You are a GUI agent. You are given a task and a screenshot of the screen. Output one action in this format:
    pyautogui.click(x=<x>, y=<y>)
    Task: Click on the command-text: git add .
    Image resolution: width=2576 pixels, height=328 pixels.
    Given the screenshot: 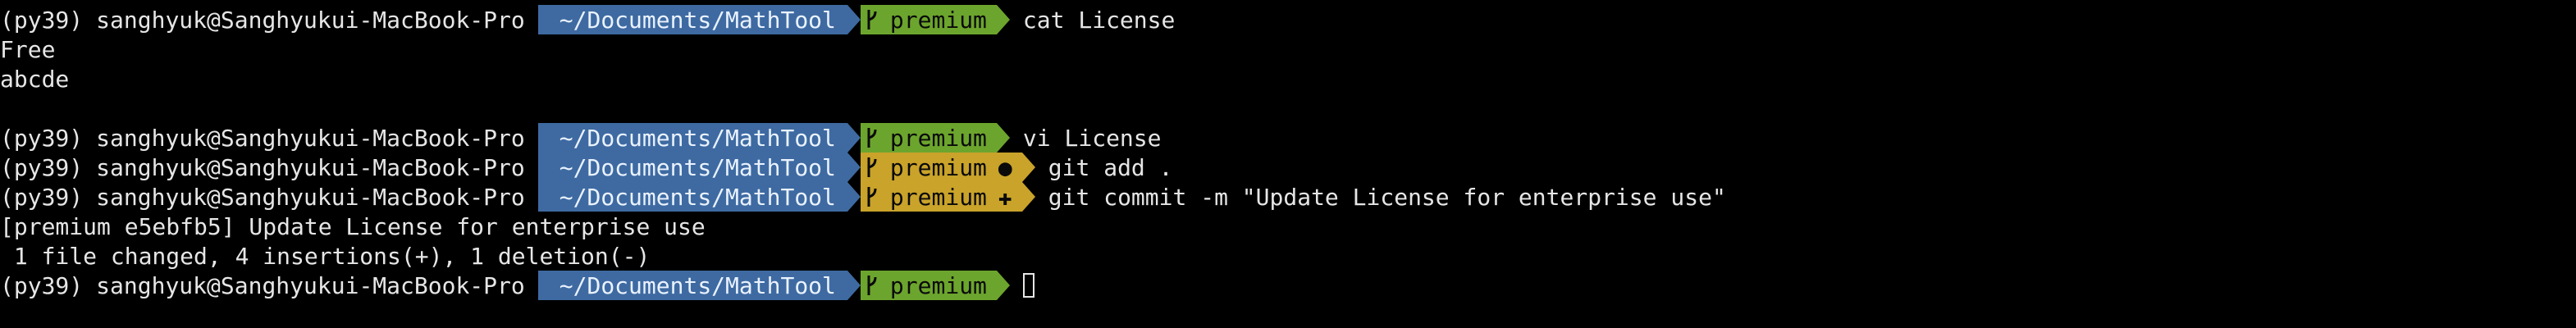 What is the action you would take?
    pyautogui.click(x=1111, y=167)
    